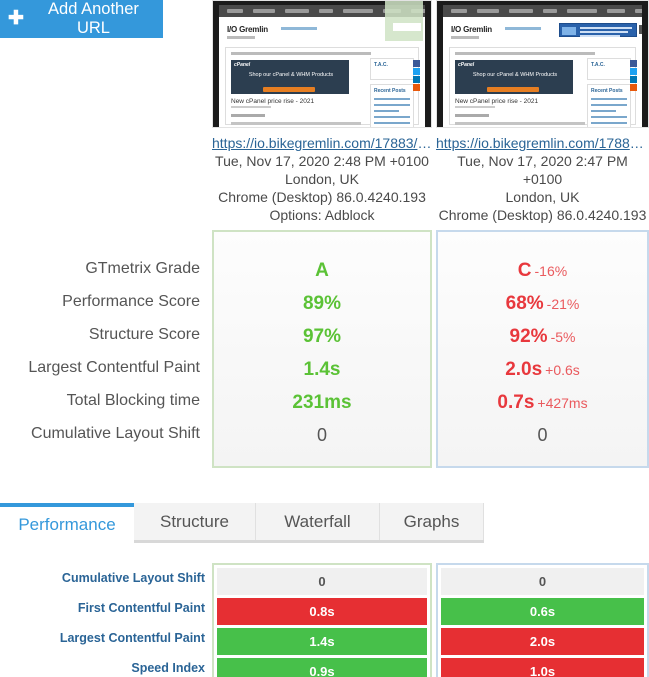 This screenshot has height=677, width=649. I want to click on thumb-brand-2: I/O Gremlin, so click(471, 29).